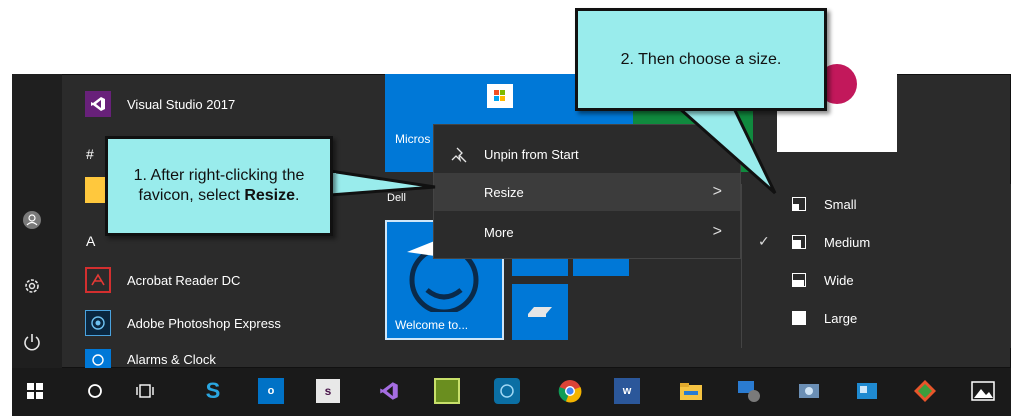  I want to click on task-view-icon, so click(145, 391).